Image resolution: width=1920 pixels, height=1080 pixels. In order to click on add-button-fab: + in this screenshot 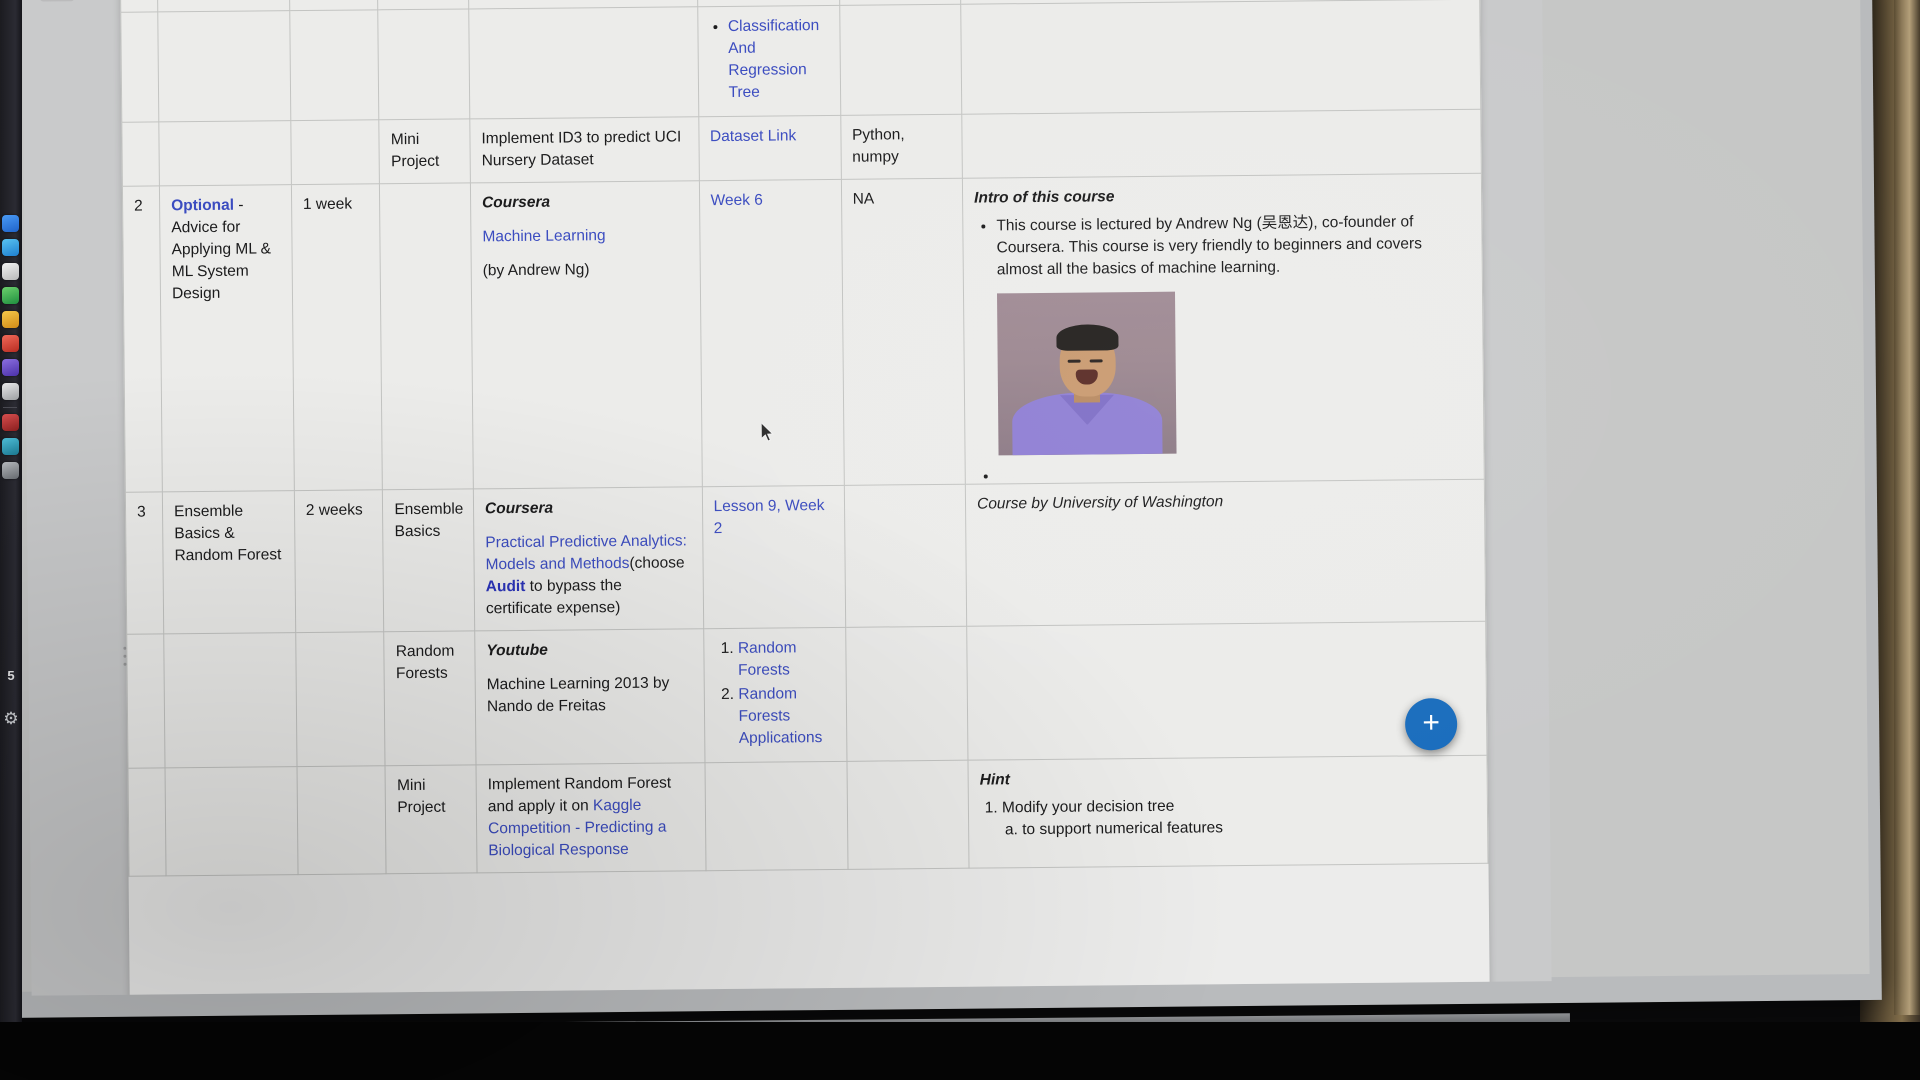, I will do `click(1431, 724)`.